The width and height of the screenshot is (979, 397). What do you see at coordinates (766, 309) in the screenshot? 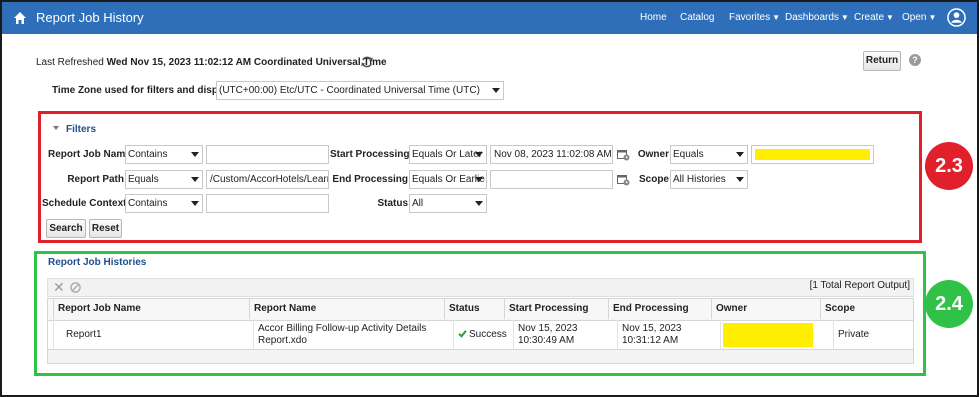
I see `column-header-owner: Owner` at bounding box center [766, 309].